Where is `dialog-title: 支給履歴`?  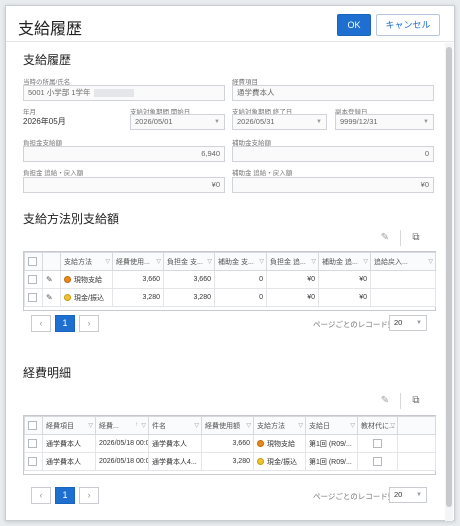 dialog-title: 支給履歴 is located at coordinates (50, 29).